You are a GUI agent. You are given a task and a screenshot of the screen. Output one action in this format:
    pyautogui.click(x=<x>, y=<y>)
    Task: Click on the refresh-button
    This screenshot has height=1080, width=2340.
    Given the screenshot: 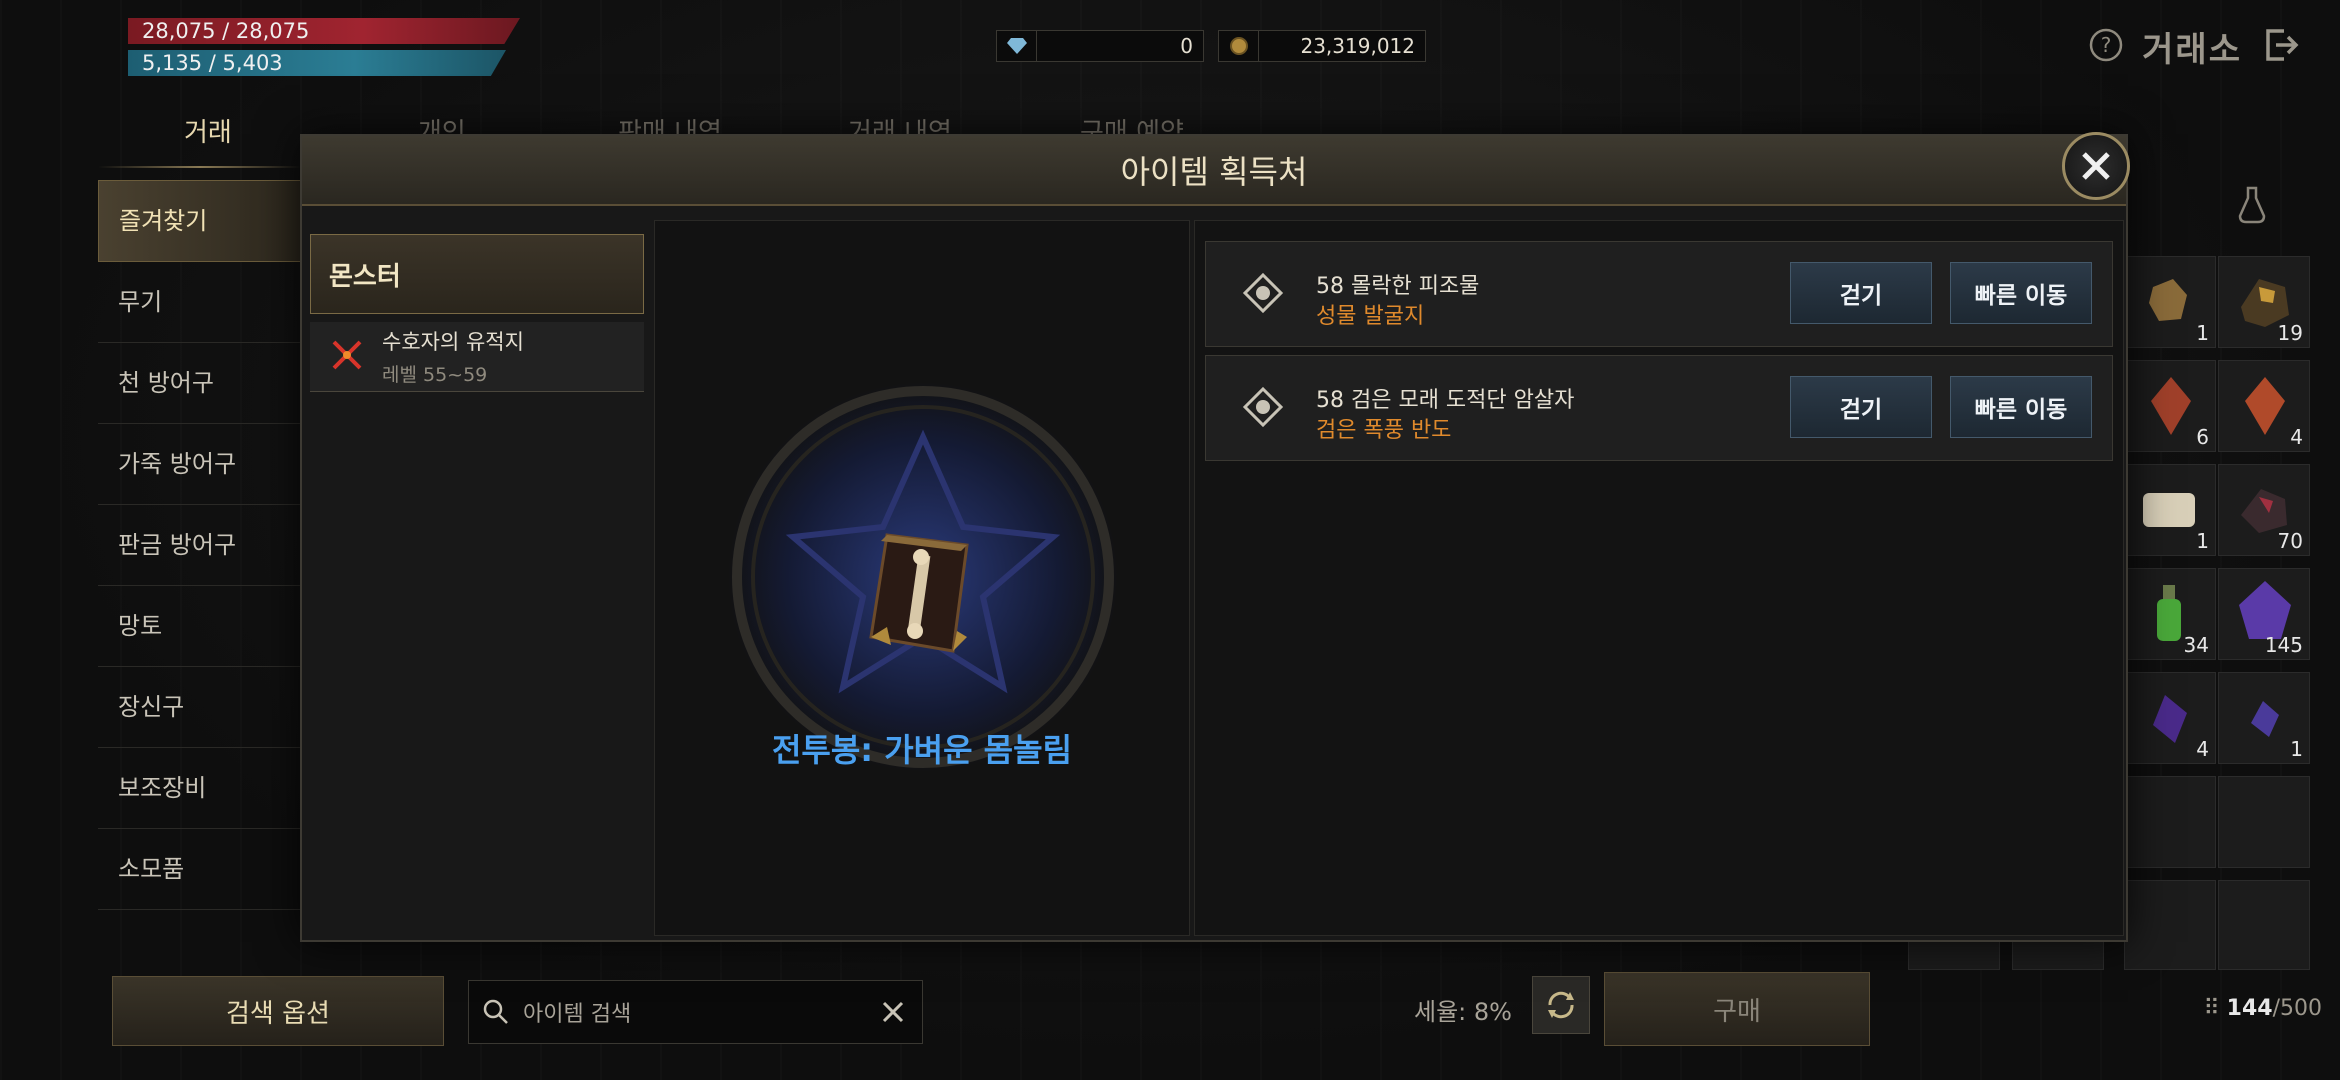 What is the action you would take?
    pyautogui.click(x=1561, y=1005)
    